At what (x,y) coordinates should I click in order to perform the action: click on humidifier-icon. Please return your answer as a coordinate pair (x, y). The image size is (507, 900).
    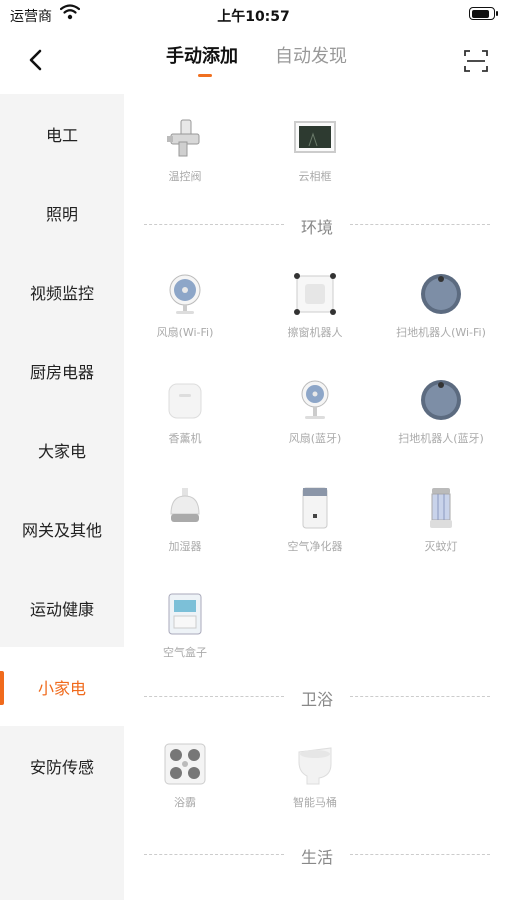
    Looking at the image, I should click on (185, 505).